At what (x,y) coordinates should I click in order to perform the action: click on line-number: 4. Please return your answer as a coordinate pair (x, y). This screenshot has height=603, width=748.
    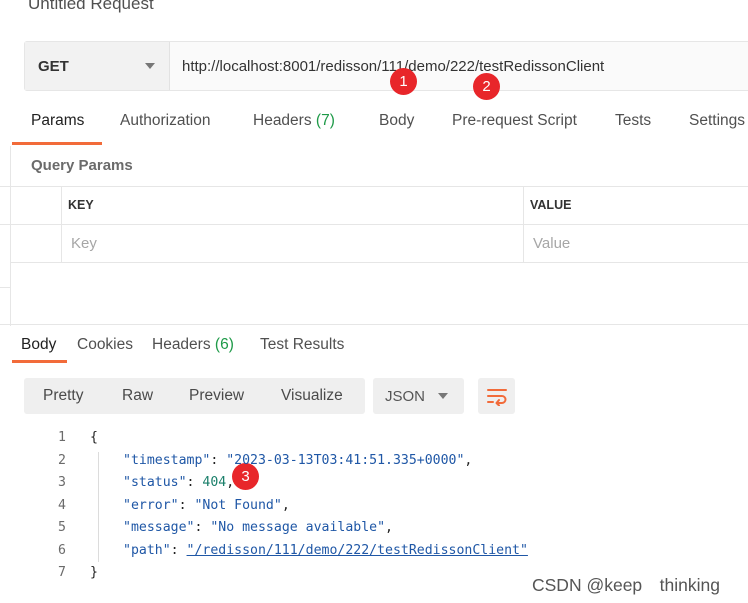
    Looking at the image, I should click on (62, 505).